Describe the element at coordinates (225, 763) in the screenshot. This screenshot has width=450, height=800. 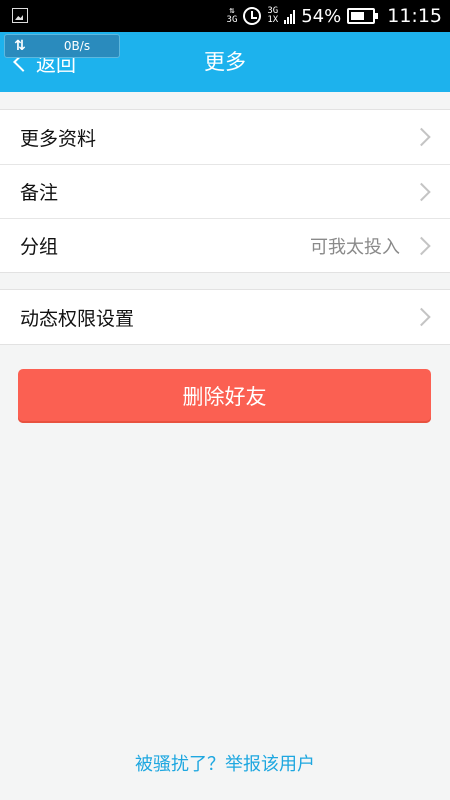
I see `report-user-link: 被骚扰了？举报该用户` at that location.